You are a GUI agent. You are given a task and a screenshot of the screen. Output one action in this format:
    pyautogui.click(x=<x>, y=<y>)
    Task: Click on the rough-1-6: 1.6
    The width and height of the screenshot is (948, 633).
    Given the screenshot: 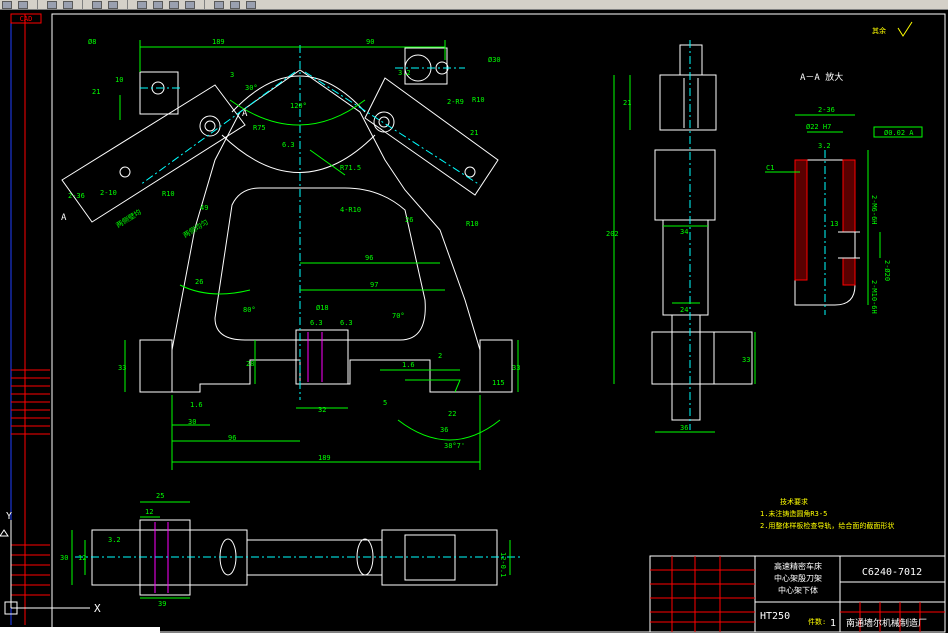 What is the action you would take?
    pyautogui.click(x=196, y=405)
    